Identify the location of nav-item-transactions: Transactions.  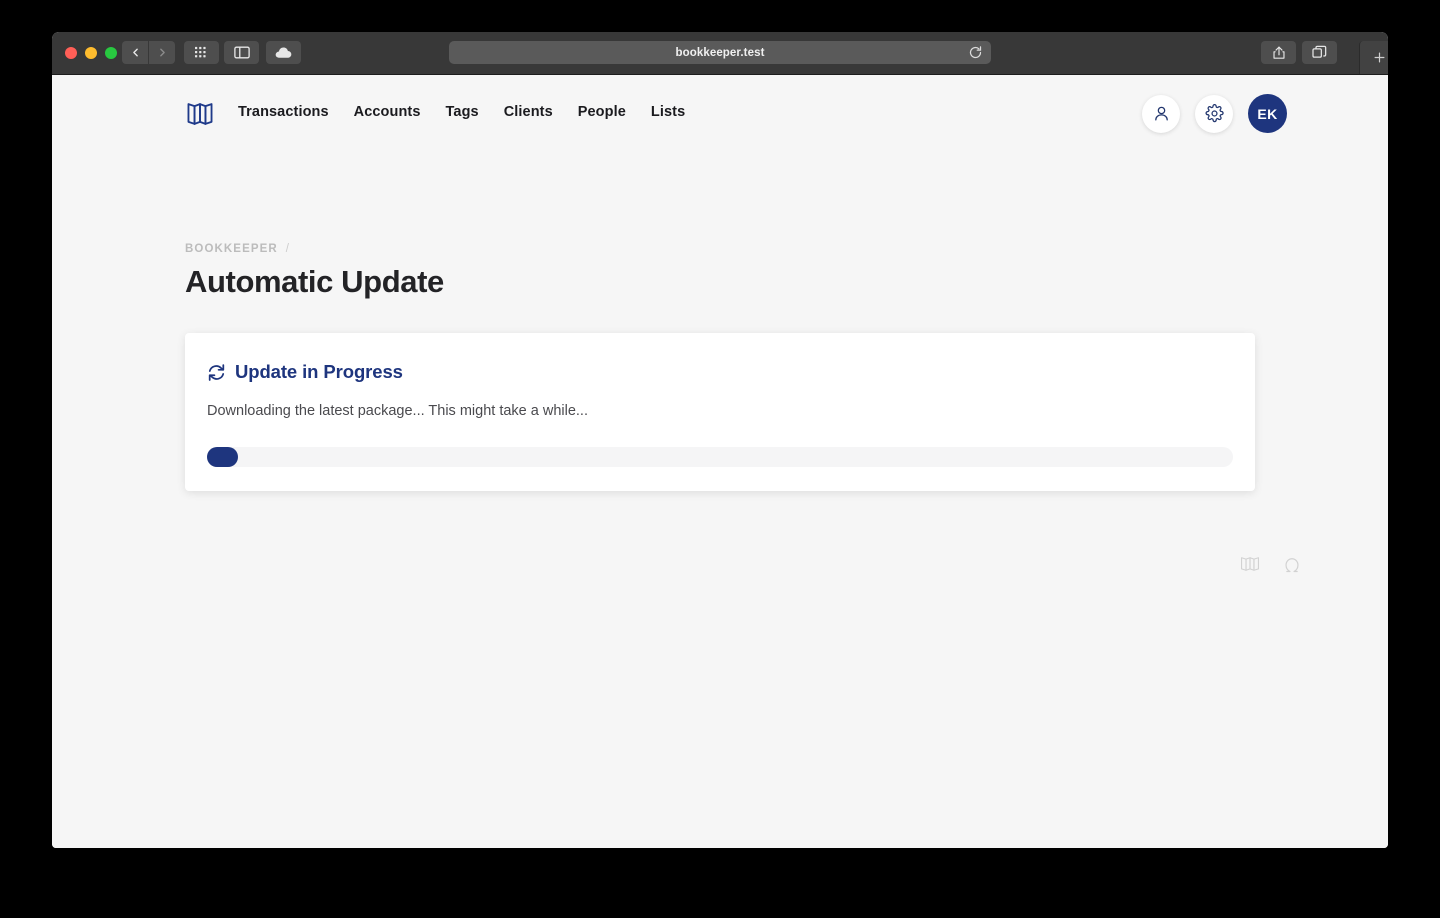
(283, 112).